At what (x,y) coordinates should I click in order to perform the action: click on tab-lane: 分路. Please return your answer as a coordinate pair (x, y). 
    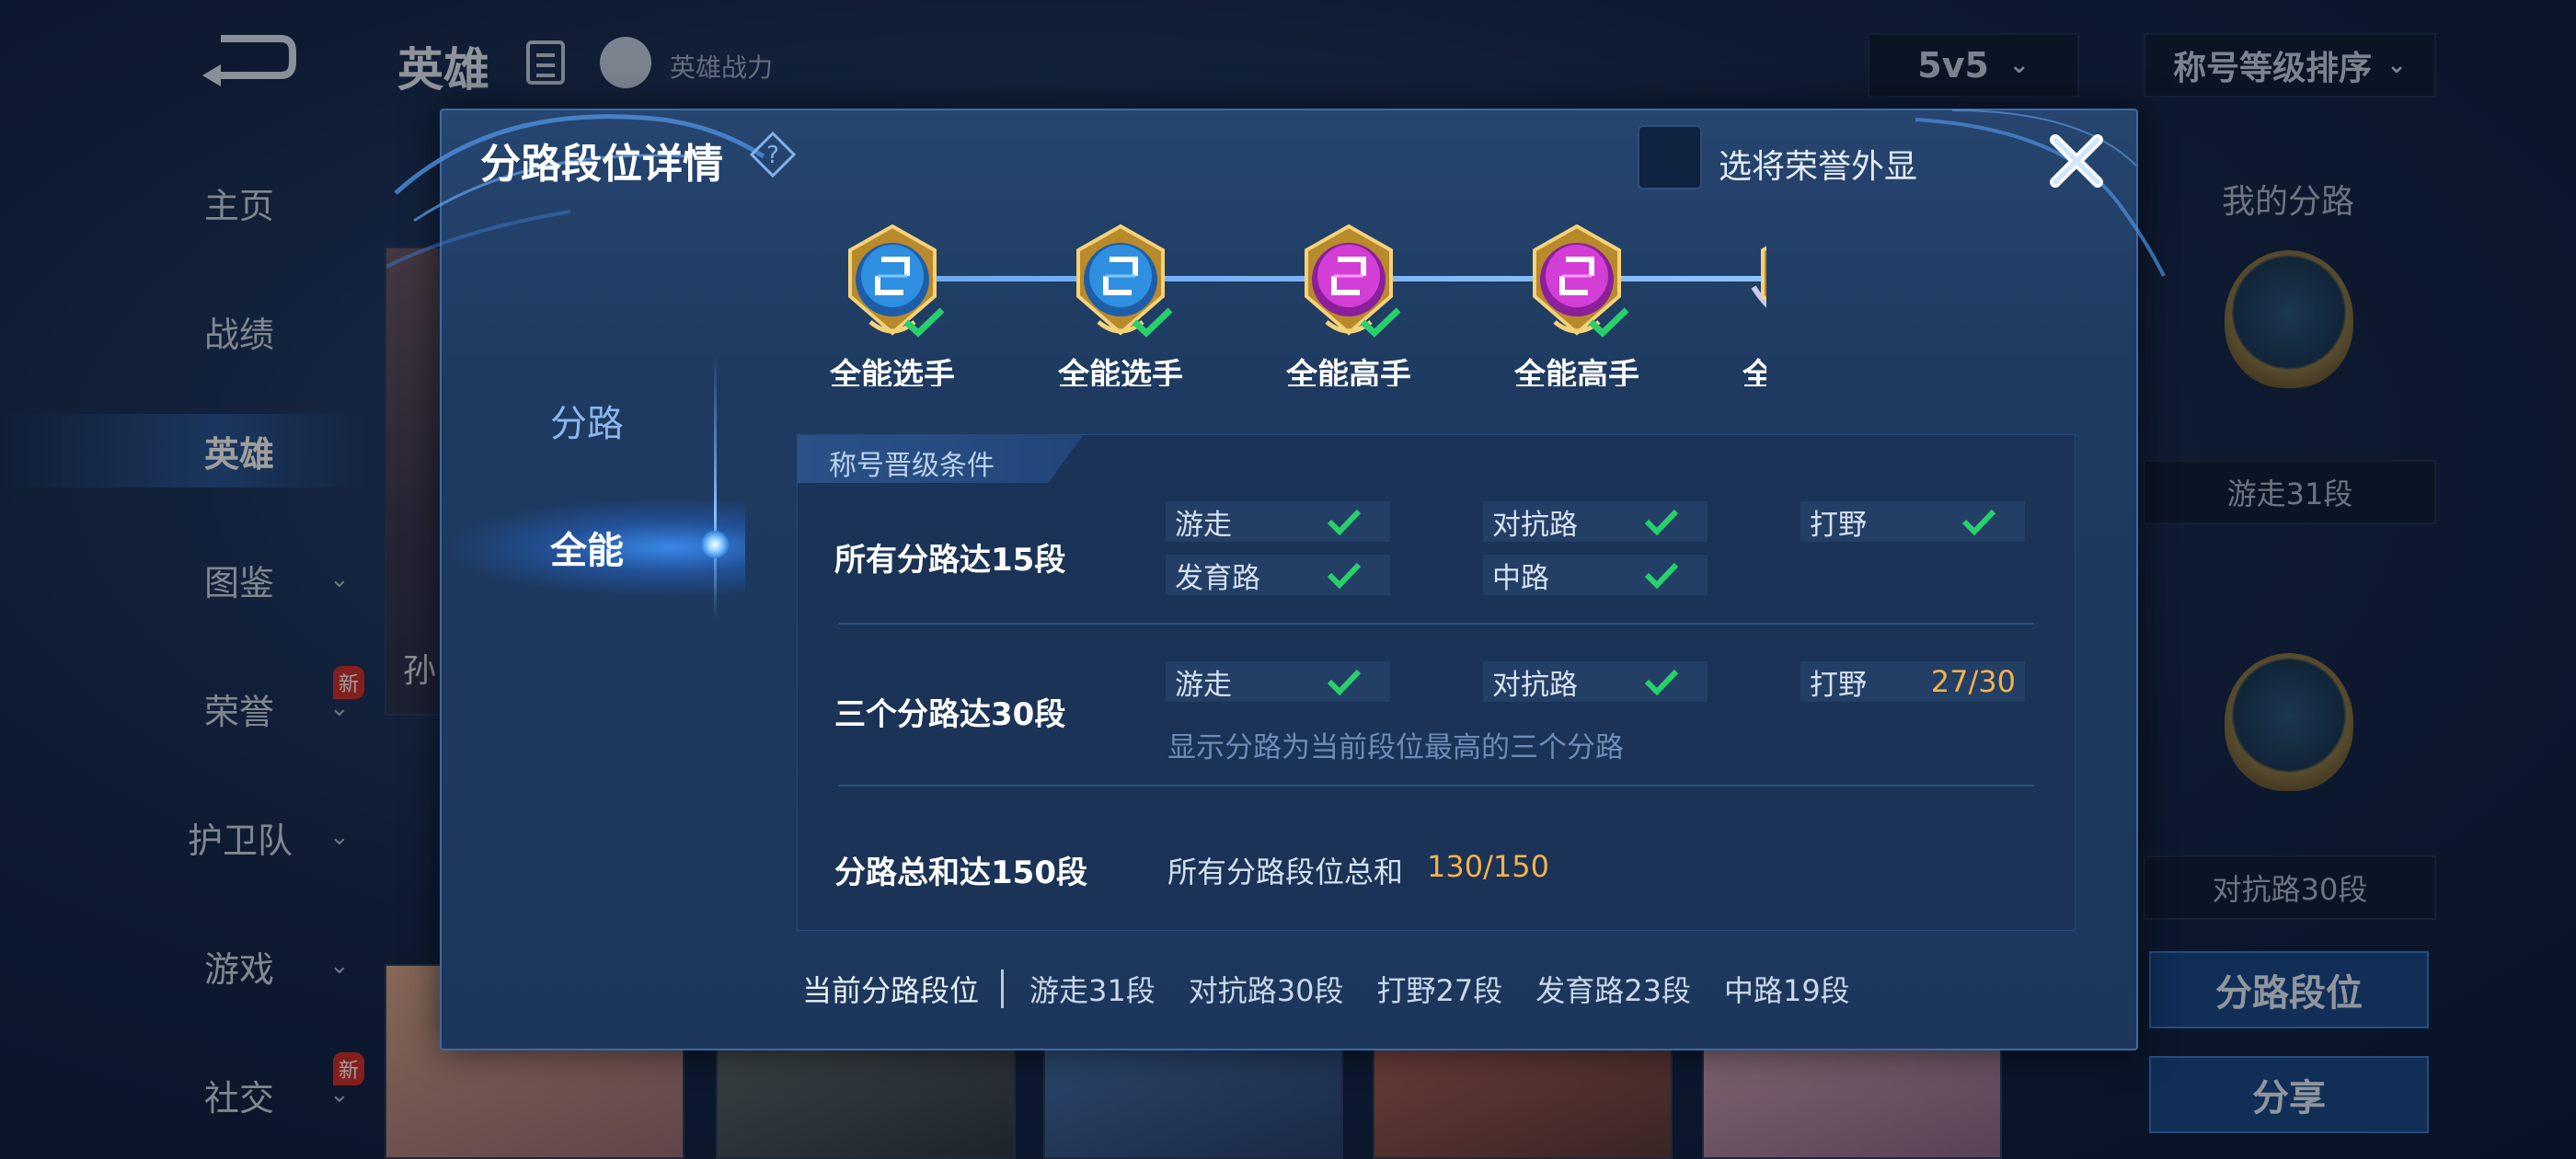
    Looking at the image, I should click on (589, 420).